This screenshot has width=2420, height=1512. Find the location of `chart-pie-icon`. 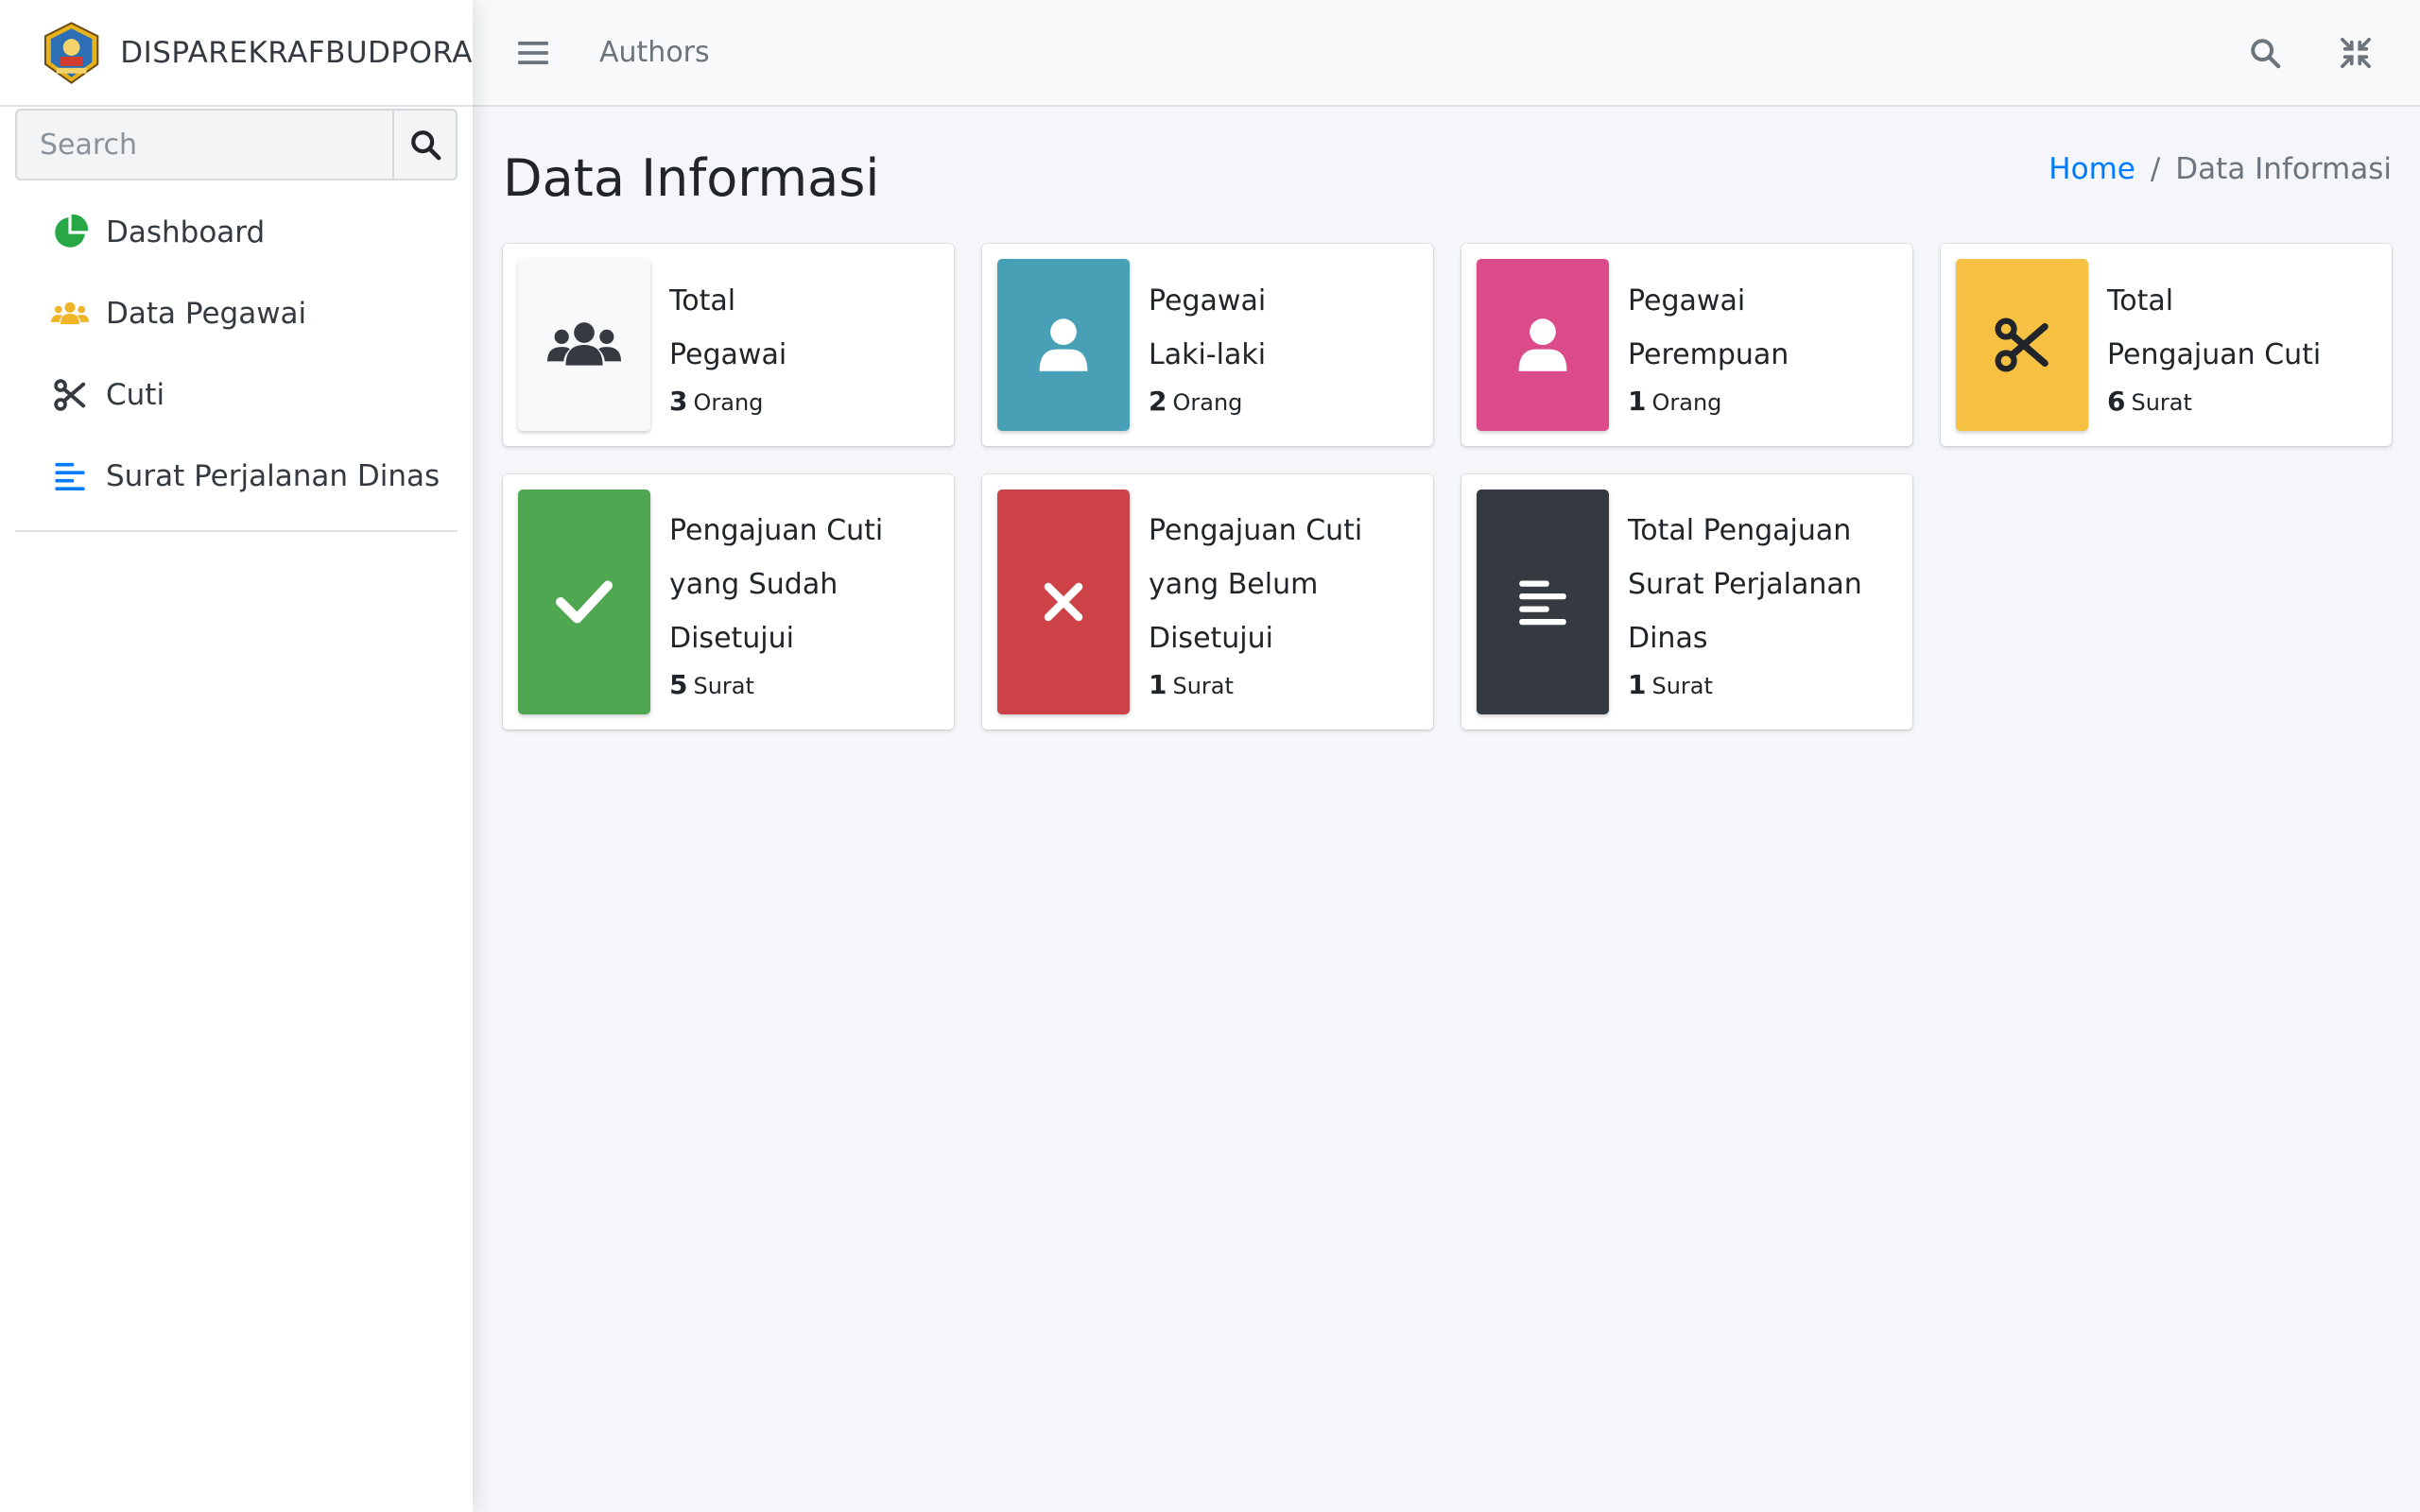

chart-pie-icon is located at coordinates (71, 231).